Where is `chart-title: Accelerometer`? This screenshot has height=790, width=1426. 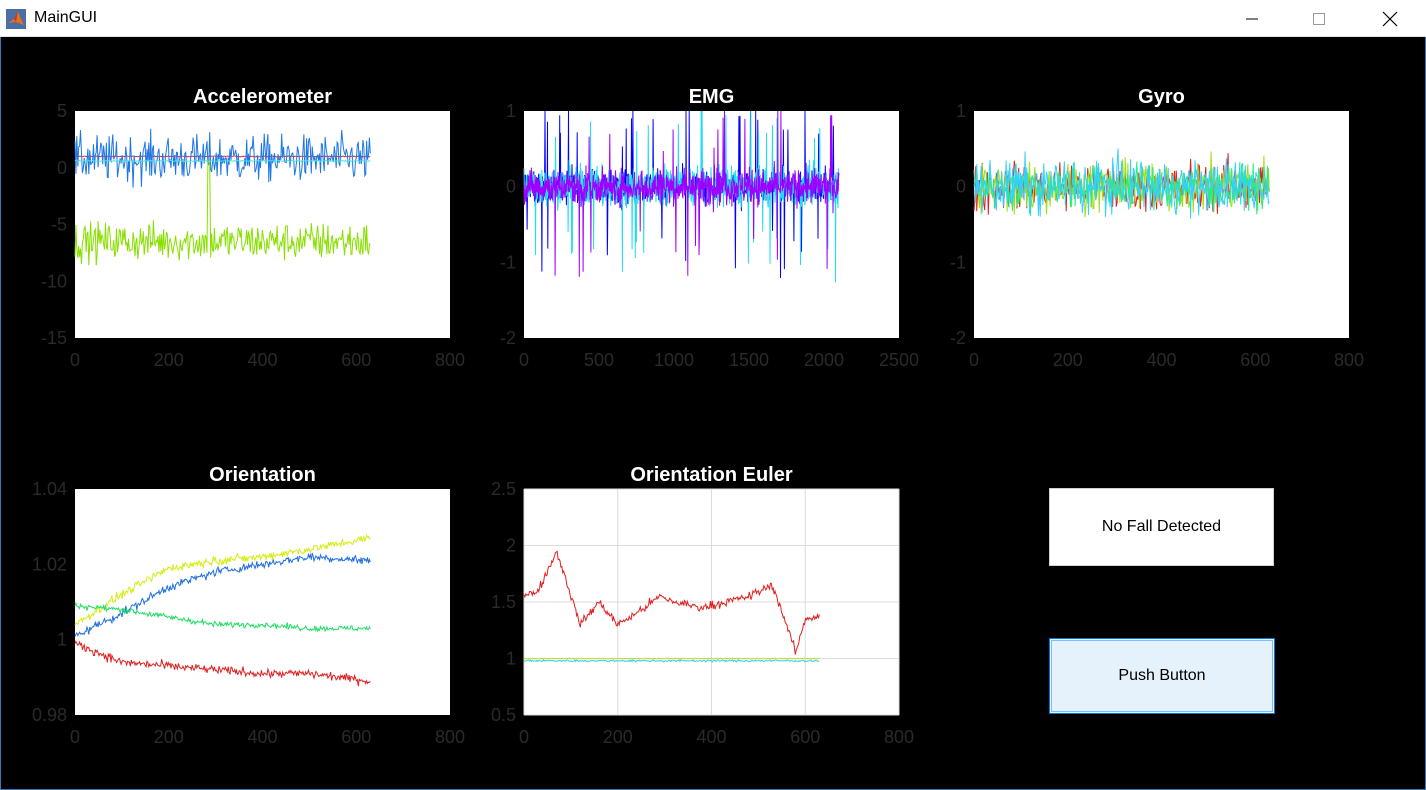 chart-title: Accelerometer is located at coordinates (262, 97).